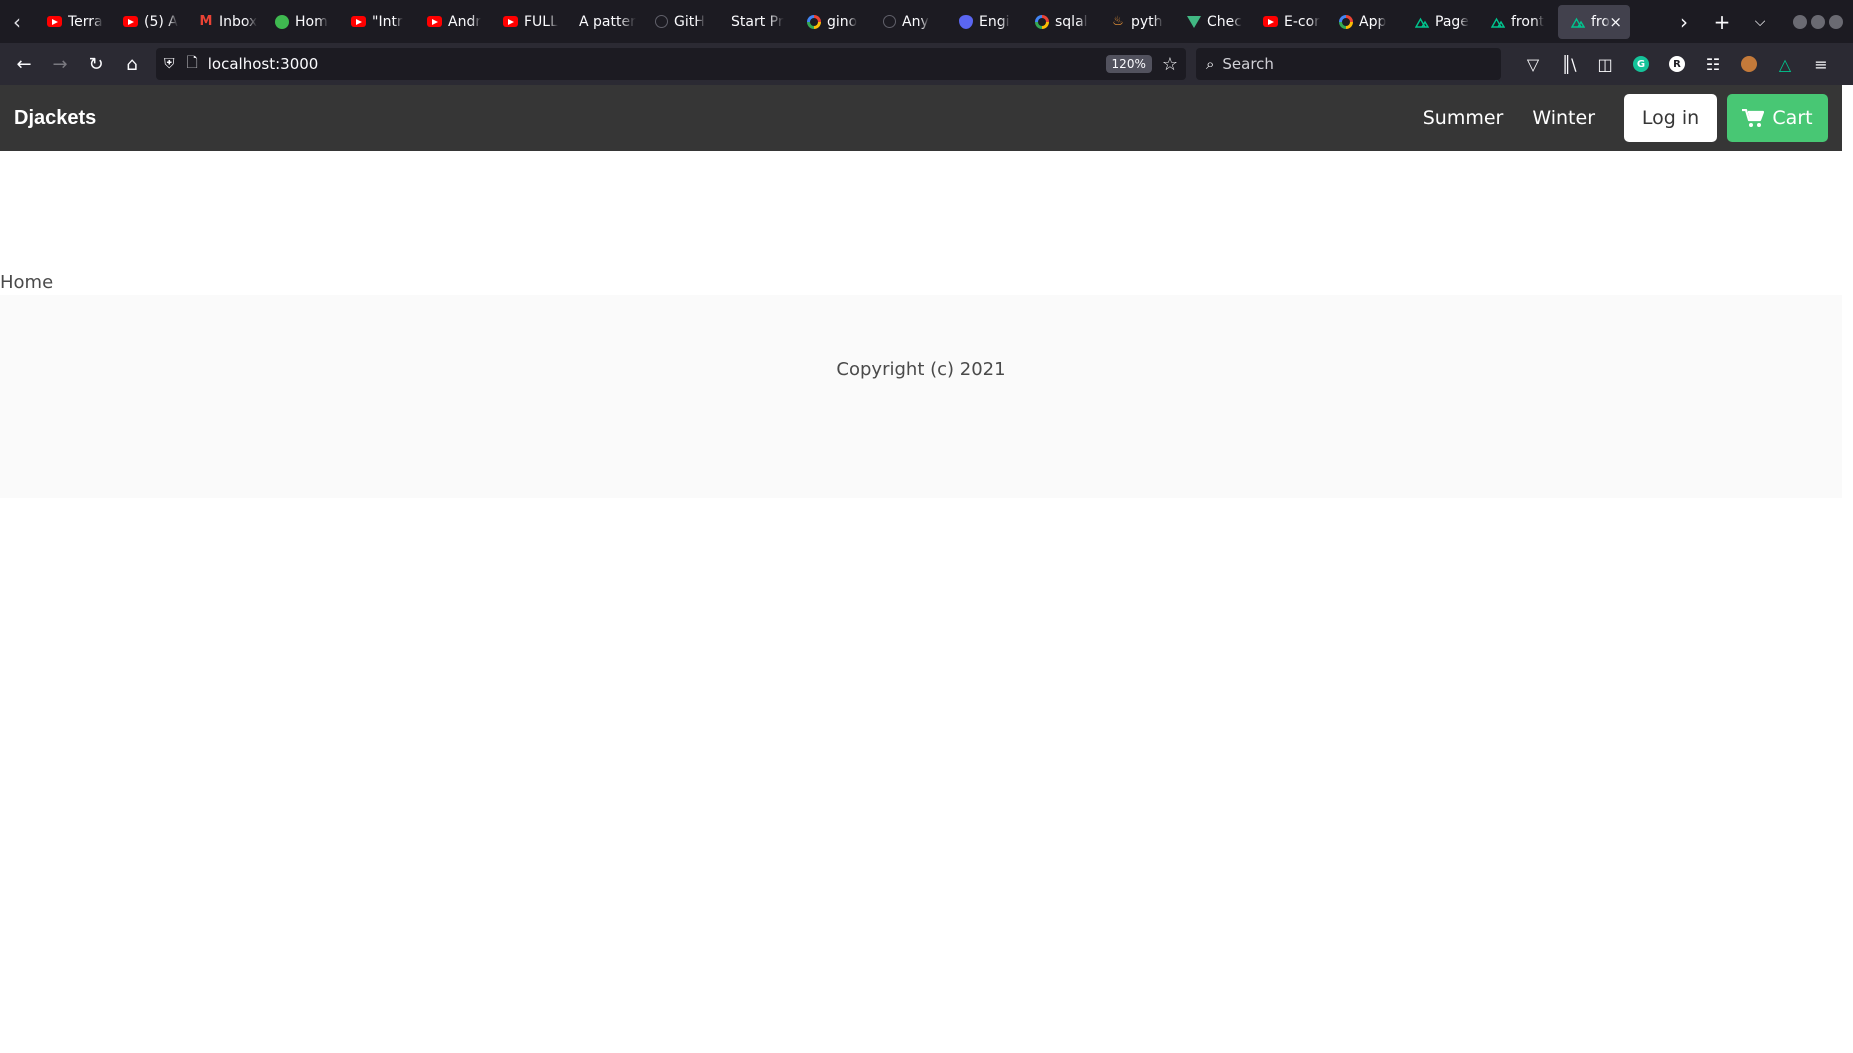  I want to click on site-navbar: Djackets Summer Winter Log in Cart, so click(921, 118).